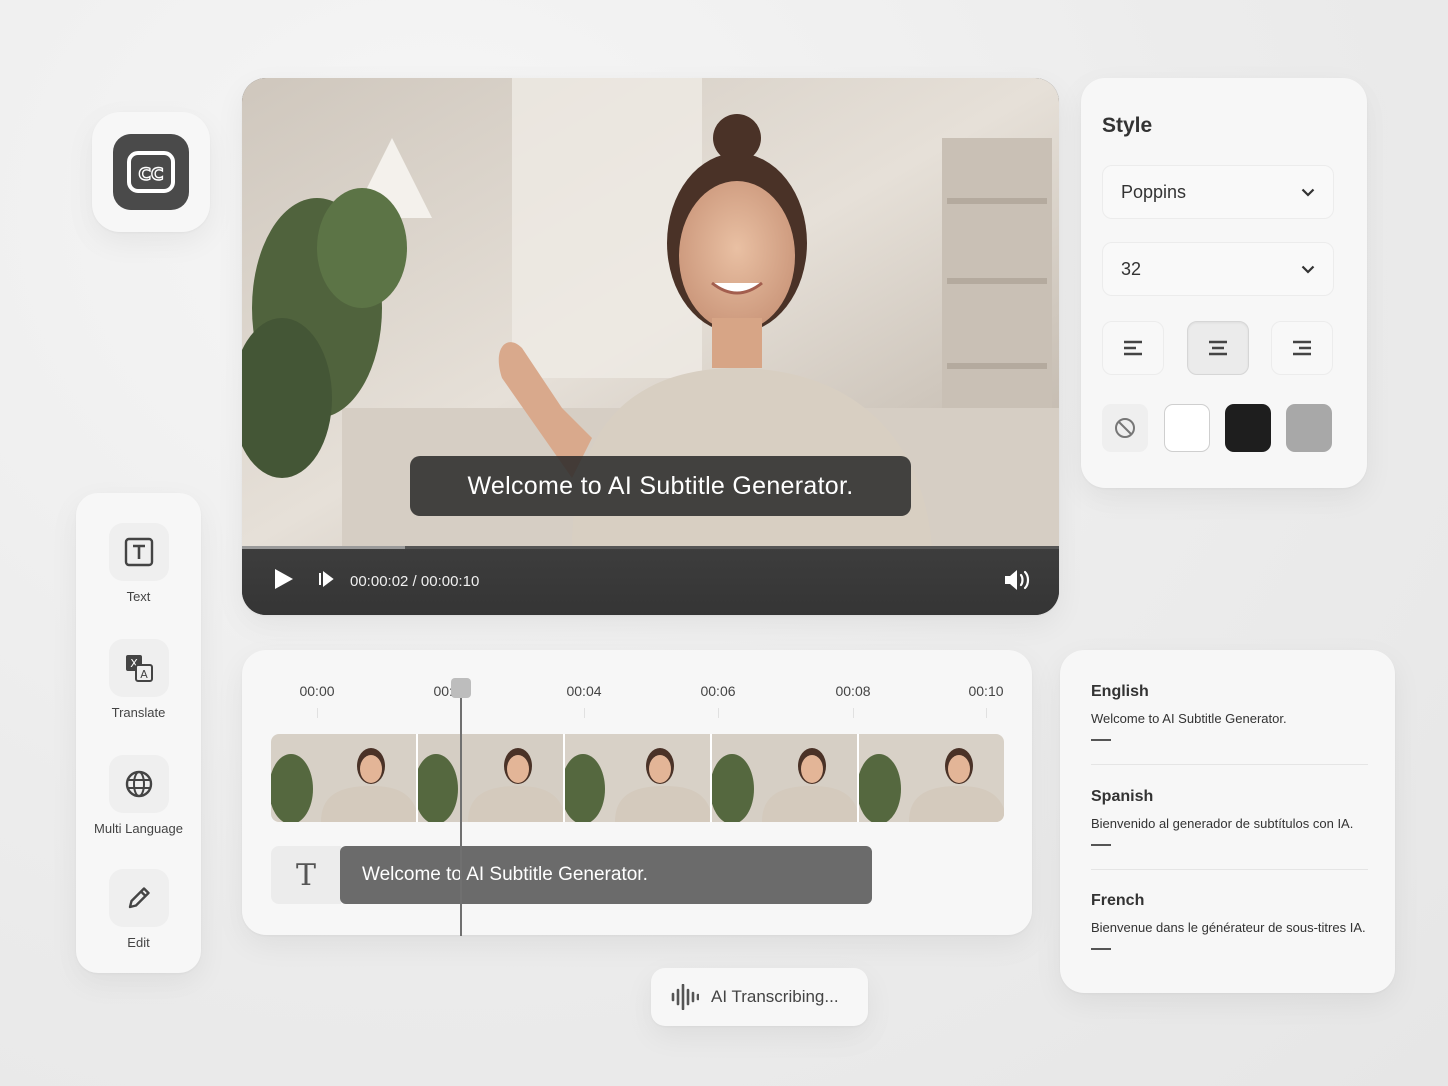 This screenshot has width=1448, height=1086. What do you see at coordinates (151, 175) in the screenshot?
I see `svg-text: CC` at bounding box center [151, 175].